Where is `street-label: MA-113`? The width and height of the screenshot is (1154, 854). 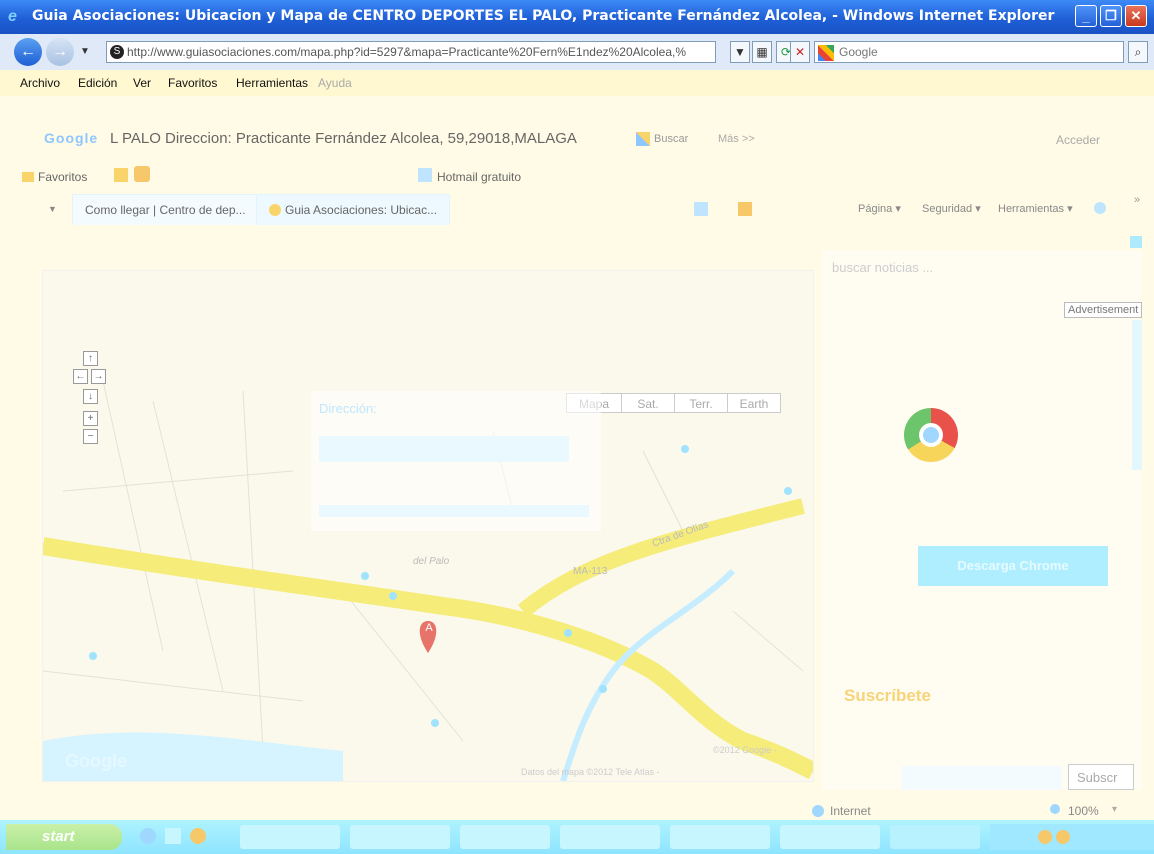 street-label: MA-113 is located at coordinates (590, 571).